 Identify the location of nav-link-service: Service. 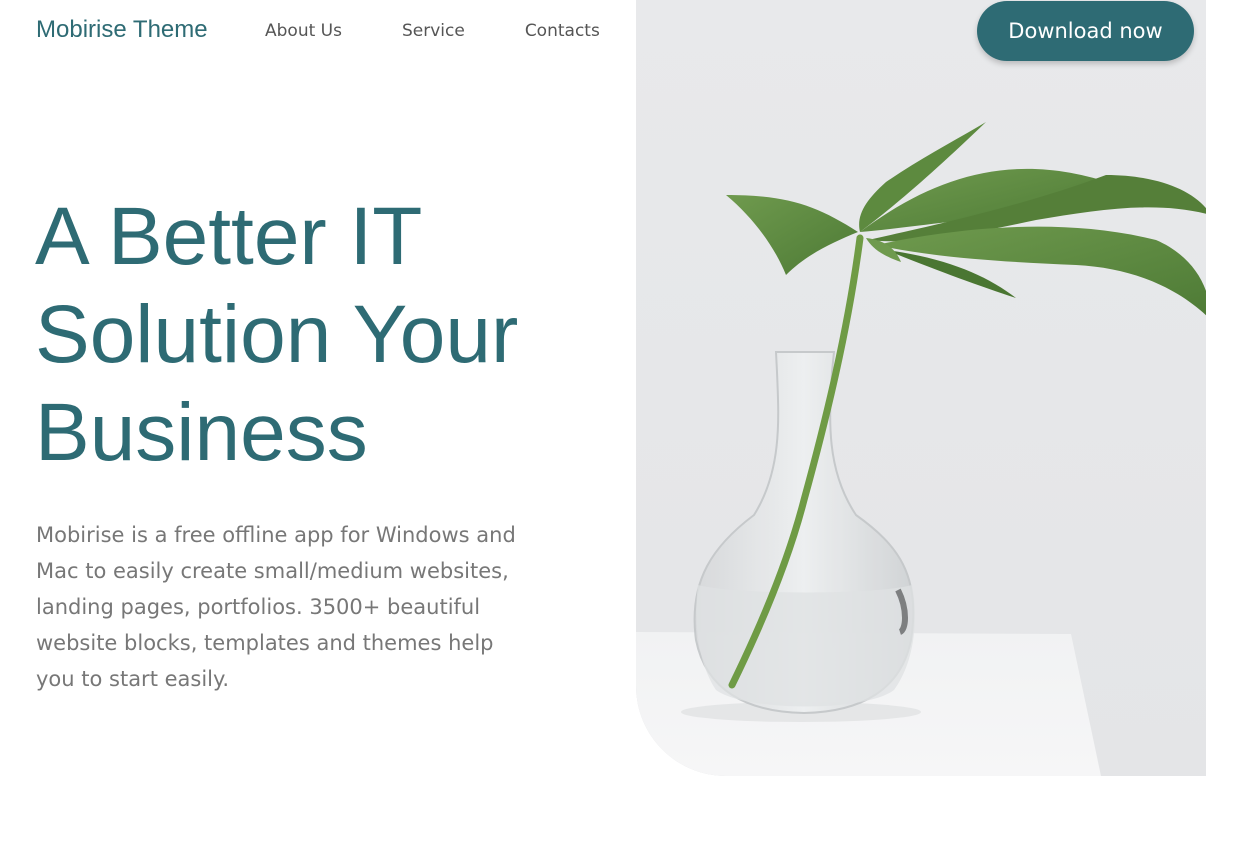
(433, 31).